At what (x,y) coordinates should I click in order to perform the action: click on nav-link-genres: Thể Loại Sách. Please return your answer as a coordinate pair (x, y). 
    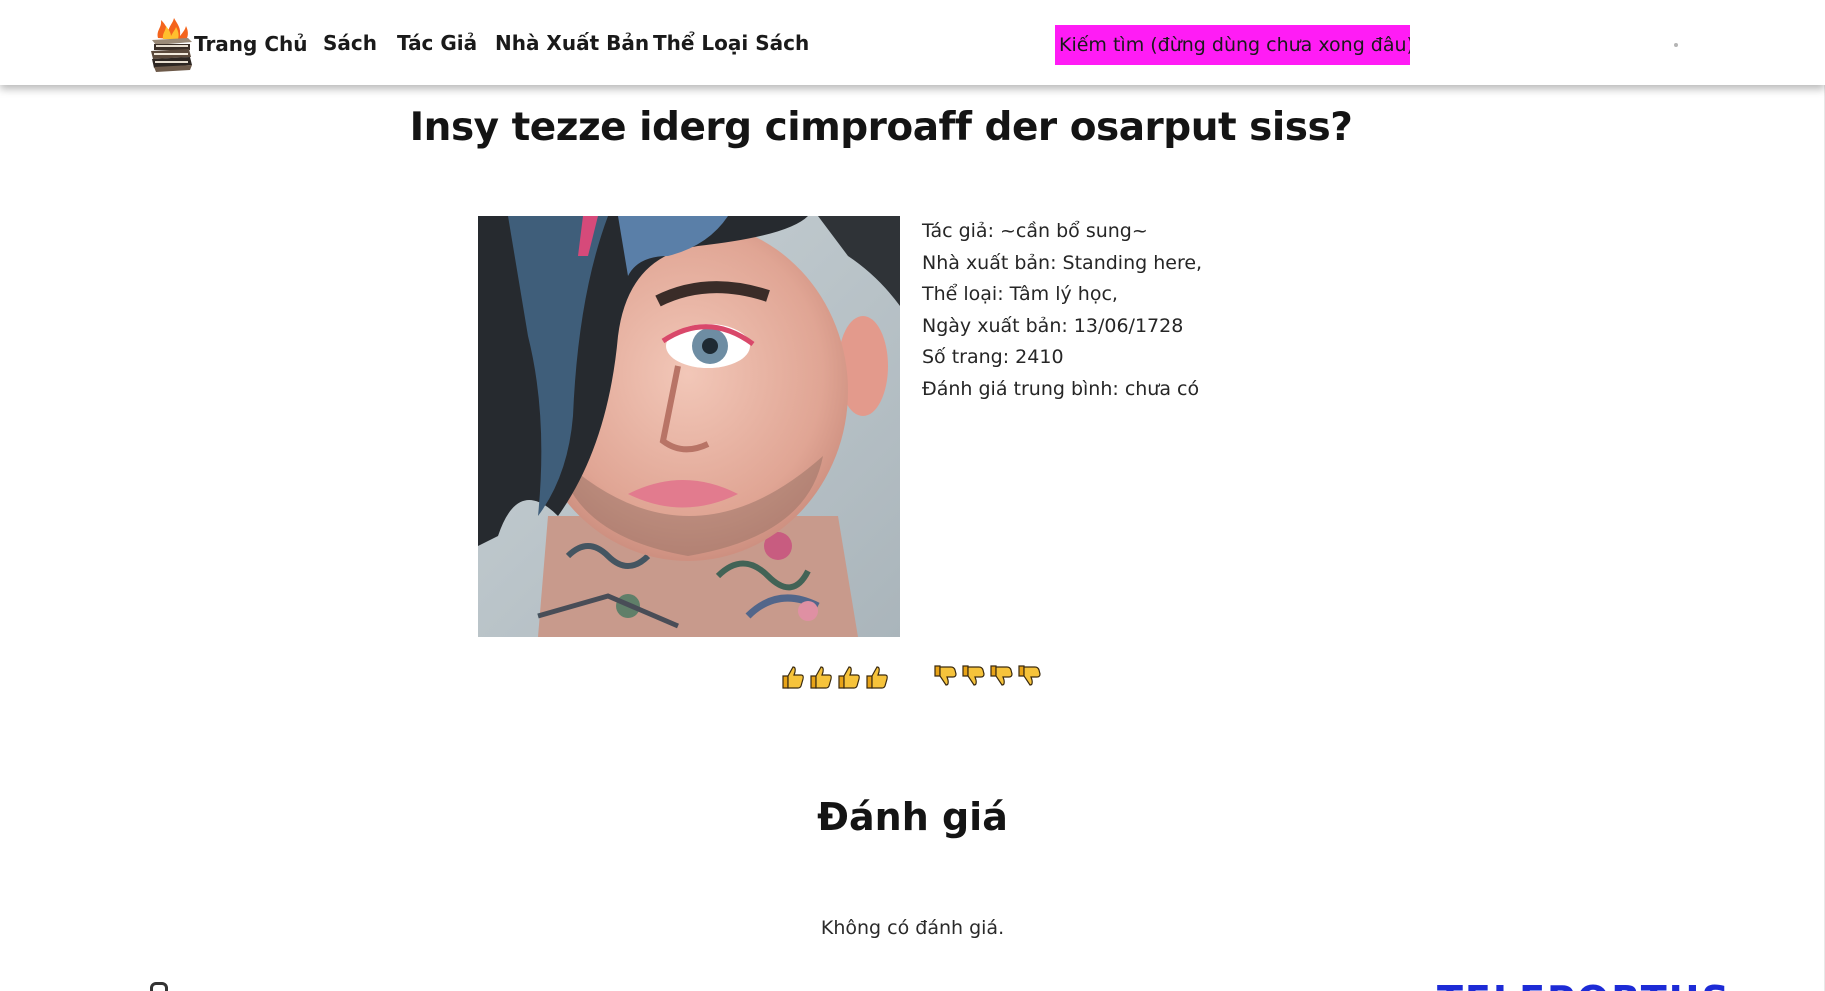
    Looking at the image, I should click on (731, 43).